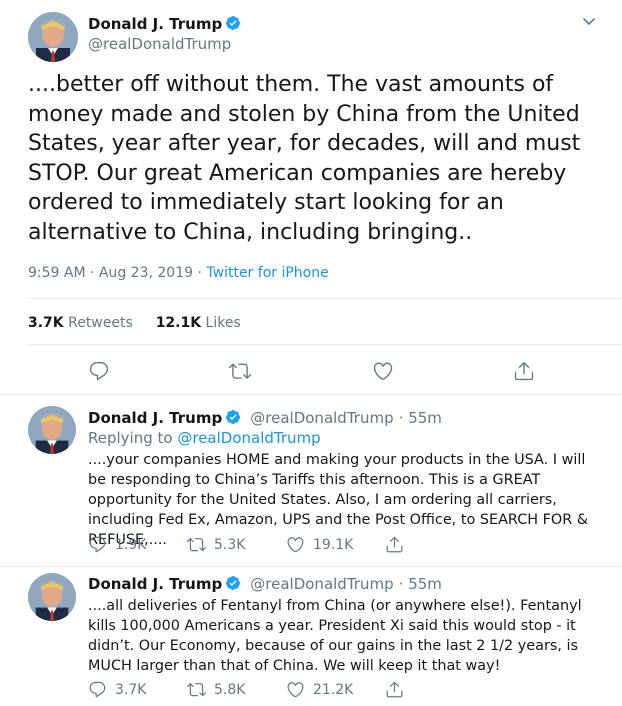  I want to click on retweet-button: 5.8K, so click(216, 689).